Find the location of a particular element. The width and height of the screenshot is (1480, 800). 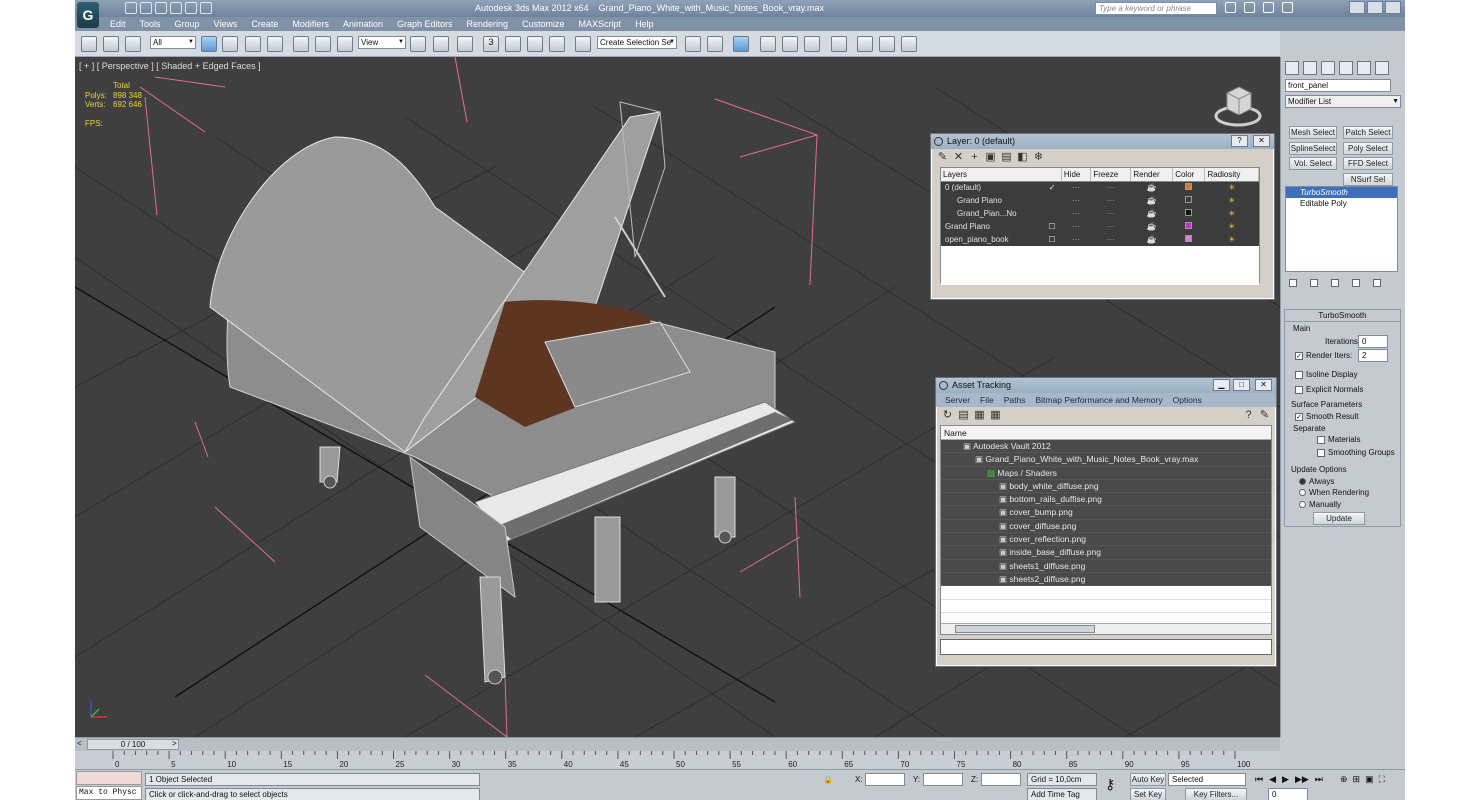

rect-region-icon is located at coordinates (253, 44).